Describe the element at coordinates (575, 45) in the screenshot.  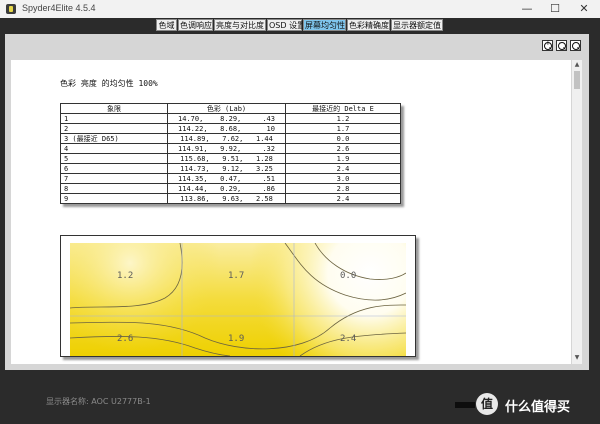
I see `zoom-fit-icon` at that location.